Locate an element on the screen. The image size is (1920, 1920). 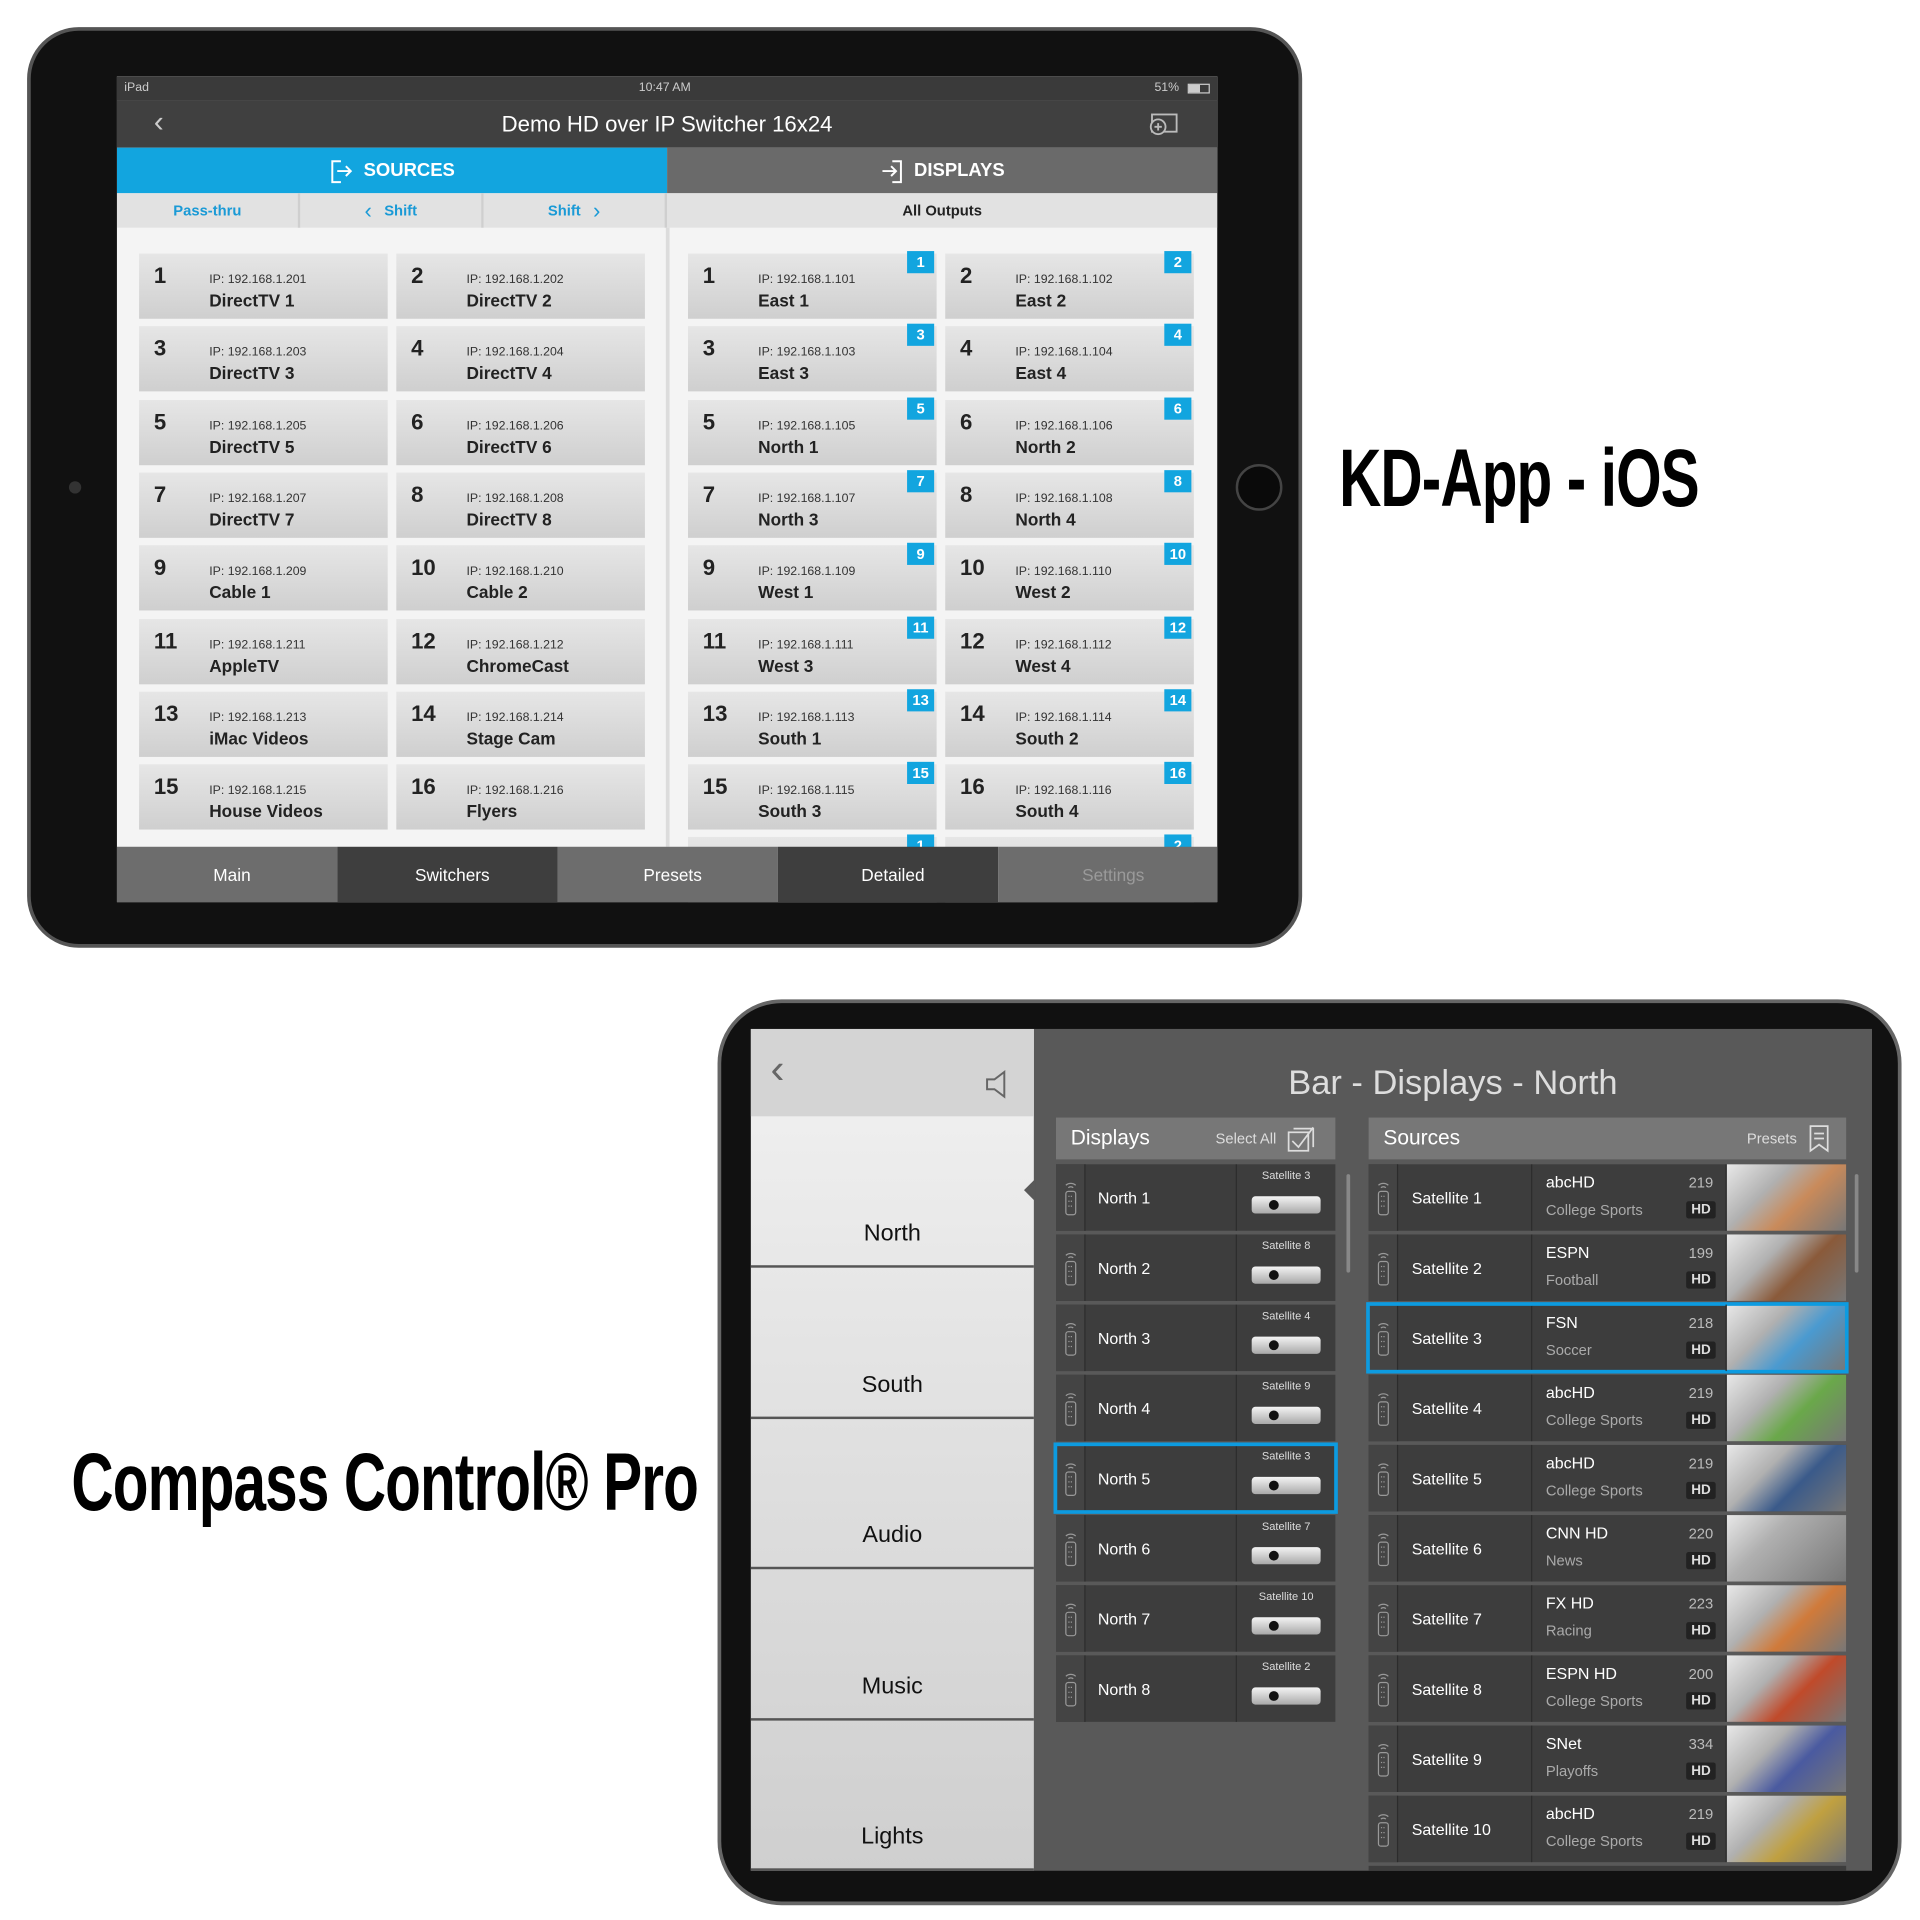
nav-detailed: Detailed is located at coordinates (888, 874).